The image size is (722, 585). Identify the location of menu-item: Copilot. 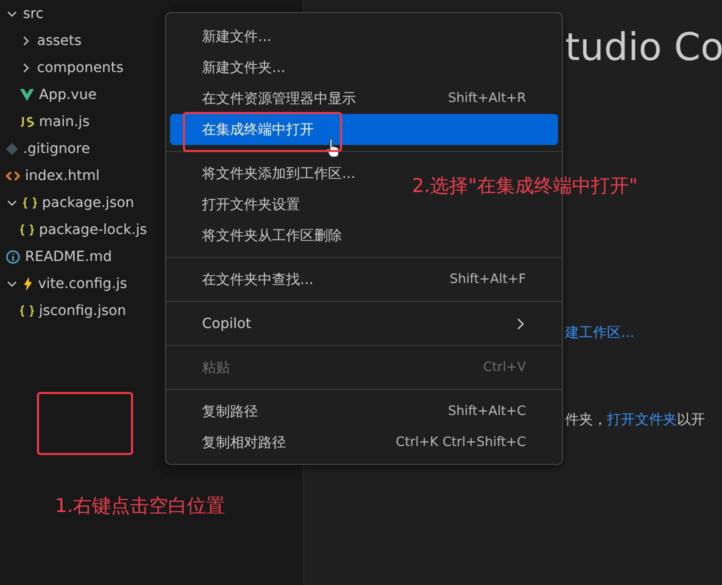
(364, 323).